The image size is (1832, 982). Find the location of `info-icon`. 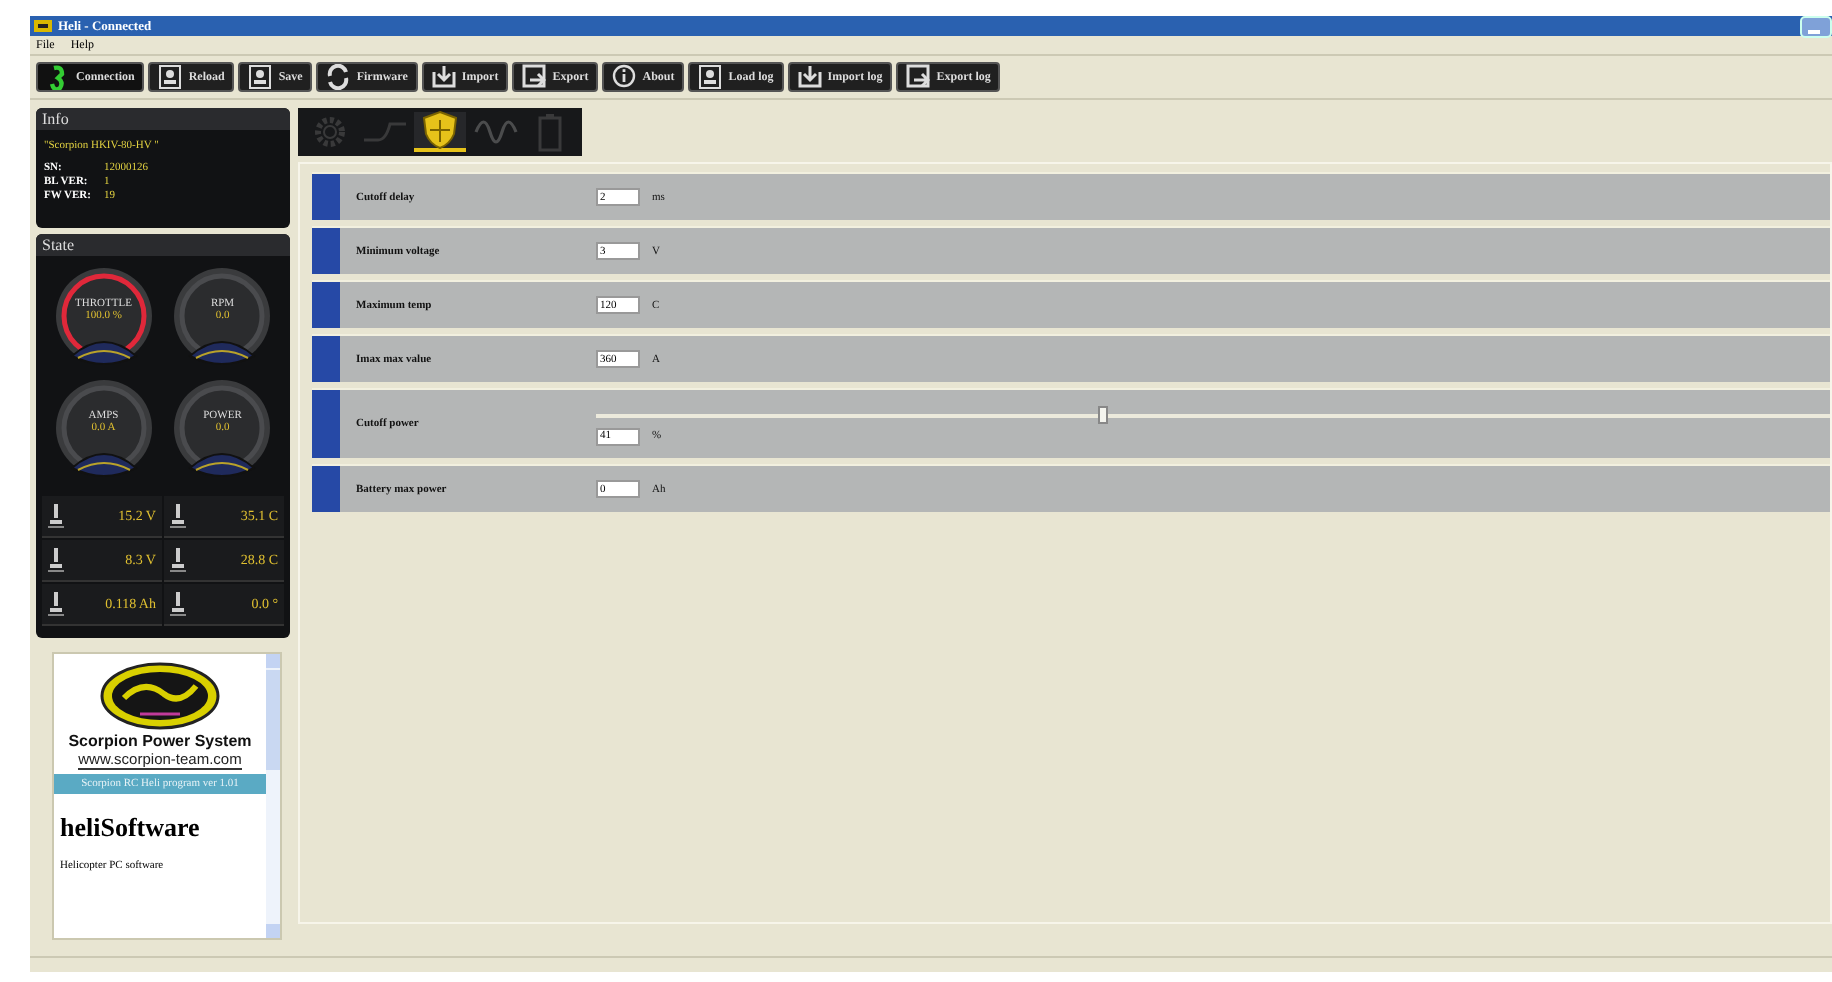

info-icon is located at coordinates (624, 77).